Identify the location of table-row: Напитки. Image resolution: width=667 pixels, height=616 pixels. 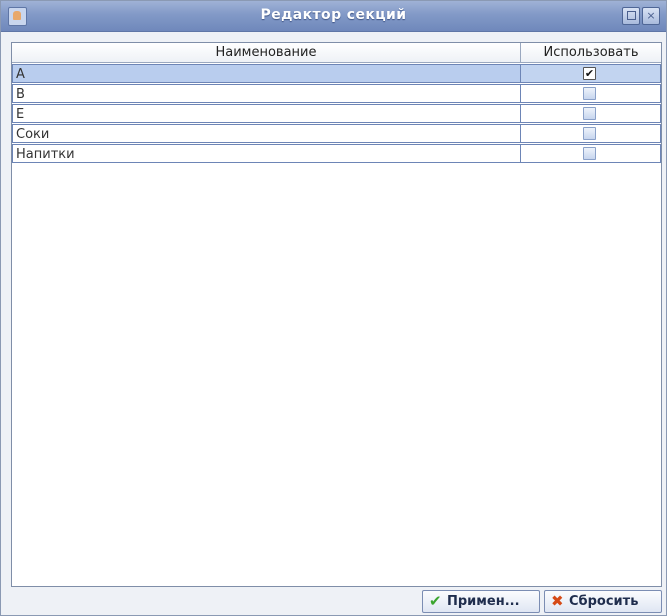
(336, 154).